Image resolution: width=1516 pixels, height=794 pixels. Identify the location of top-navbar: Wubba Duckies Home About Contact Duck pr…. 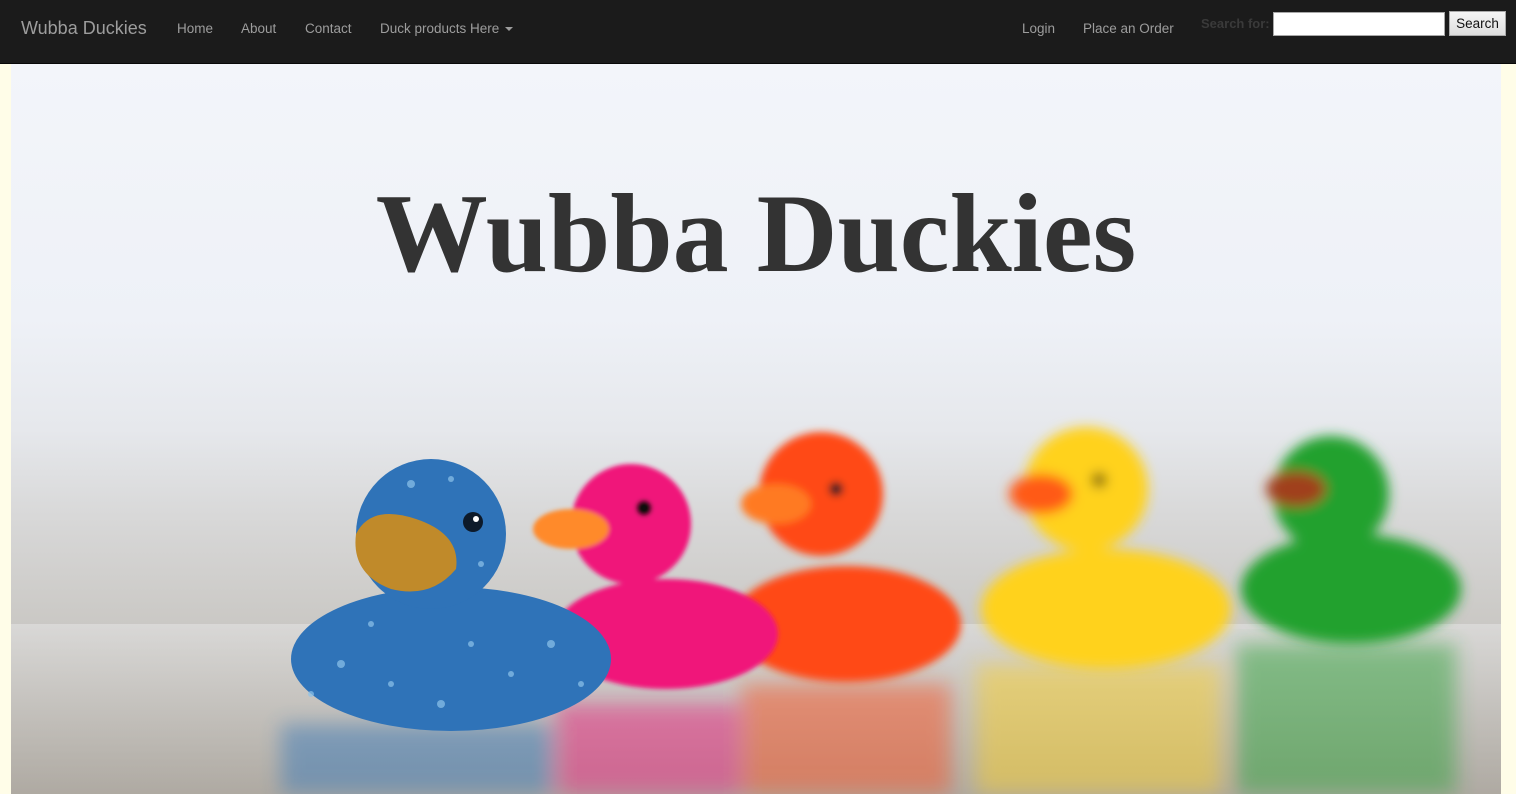
(758, 32).